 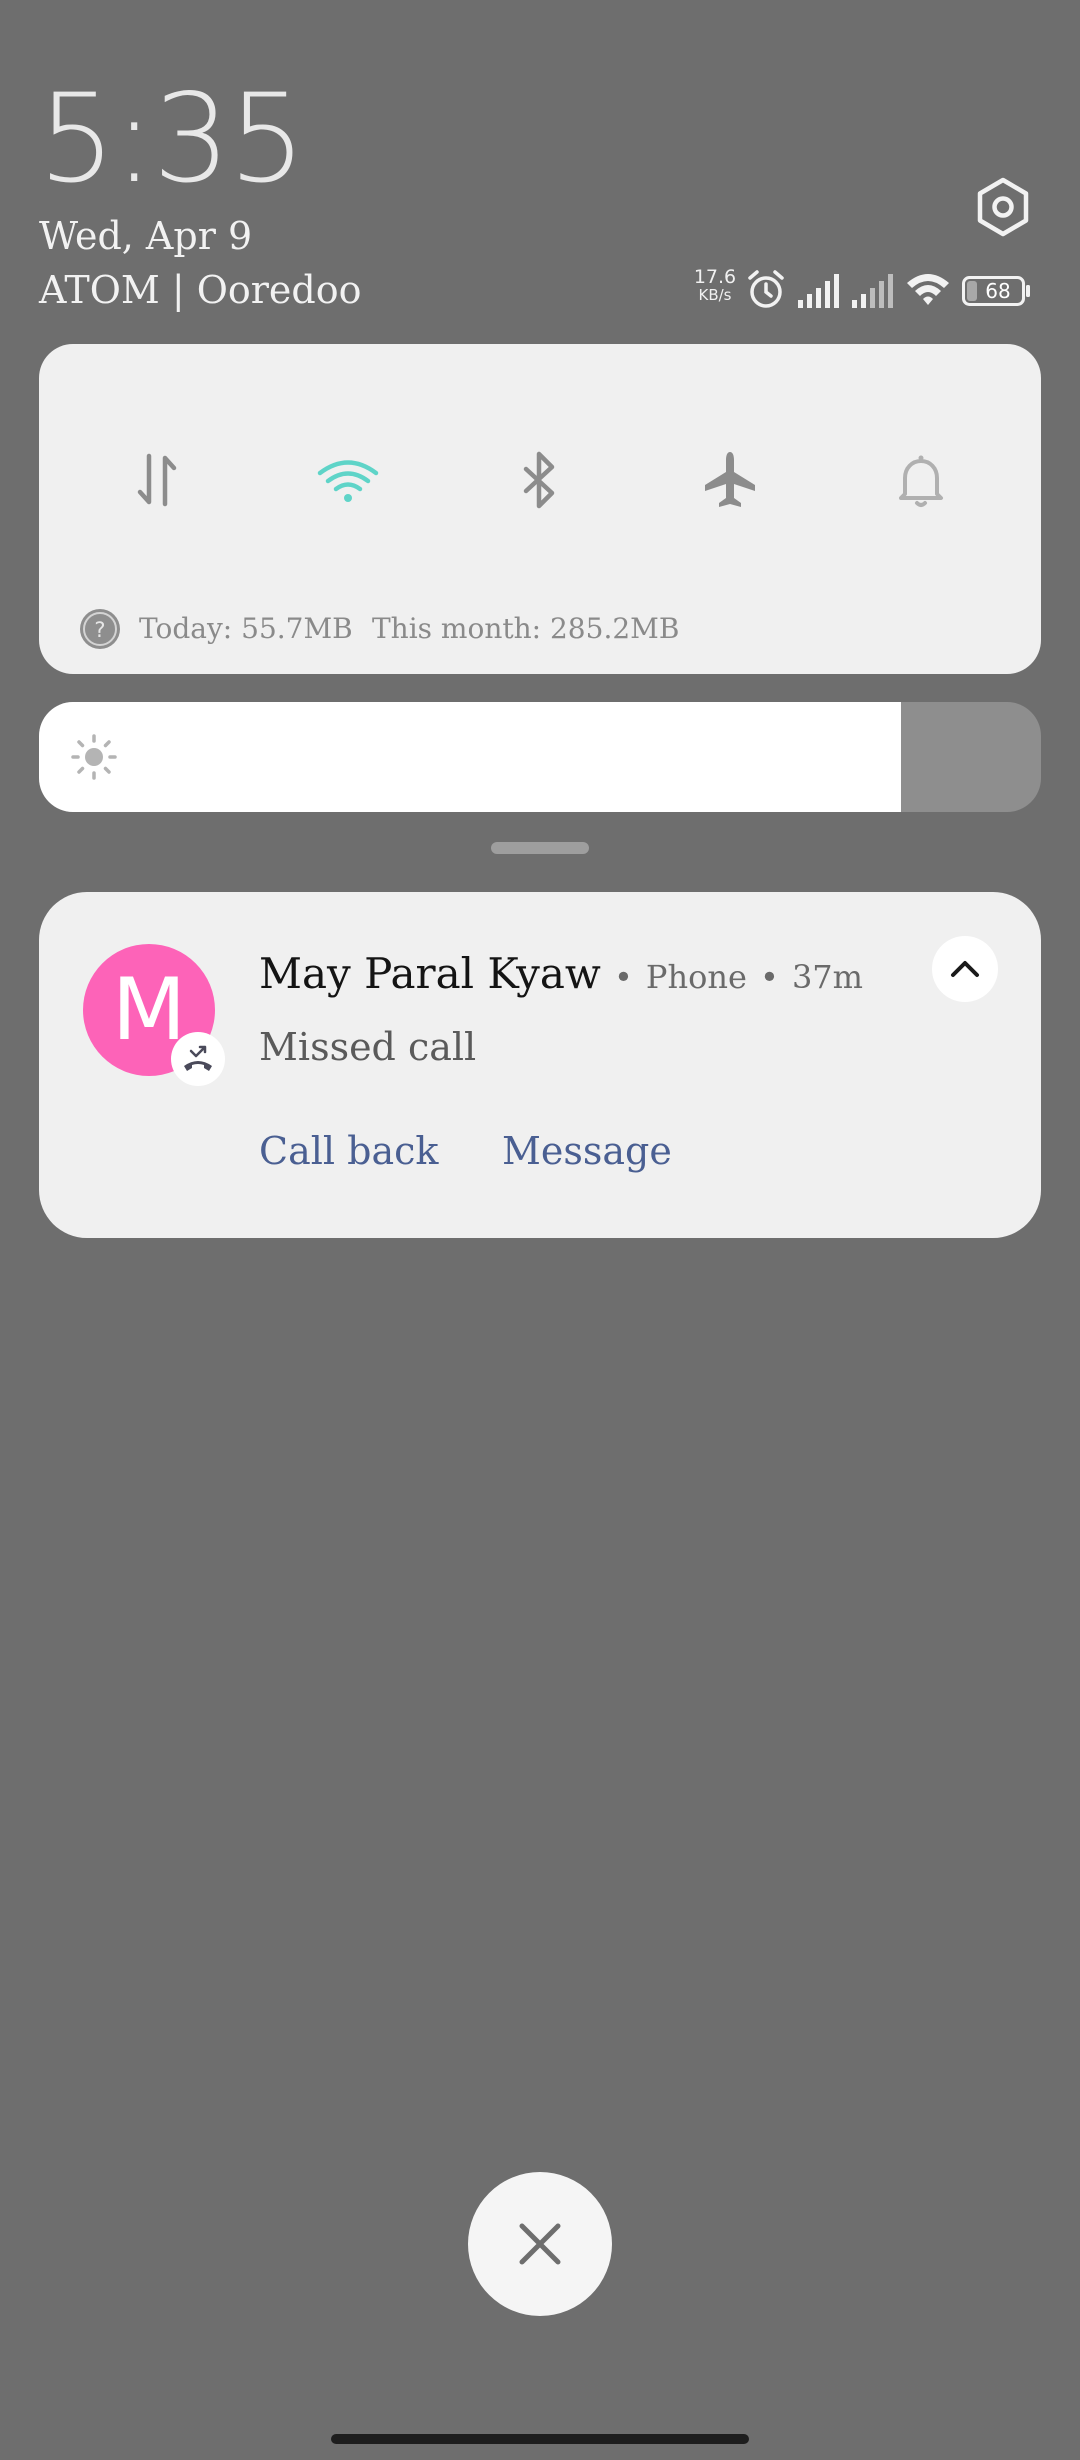 I want to click on toggle-mobile-data, so click(x=157, y=480).